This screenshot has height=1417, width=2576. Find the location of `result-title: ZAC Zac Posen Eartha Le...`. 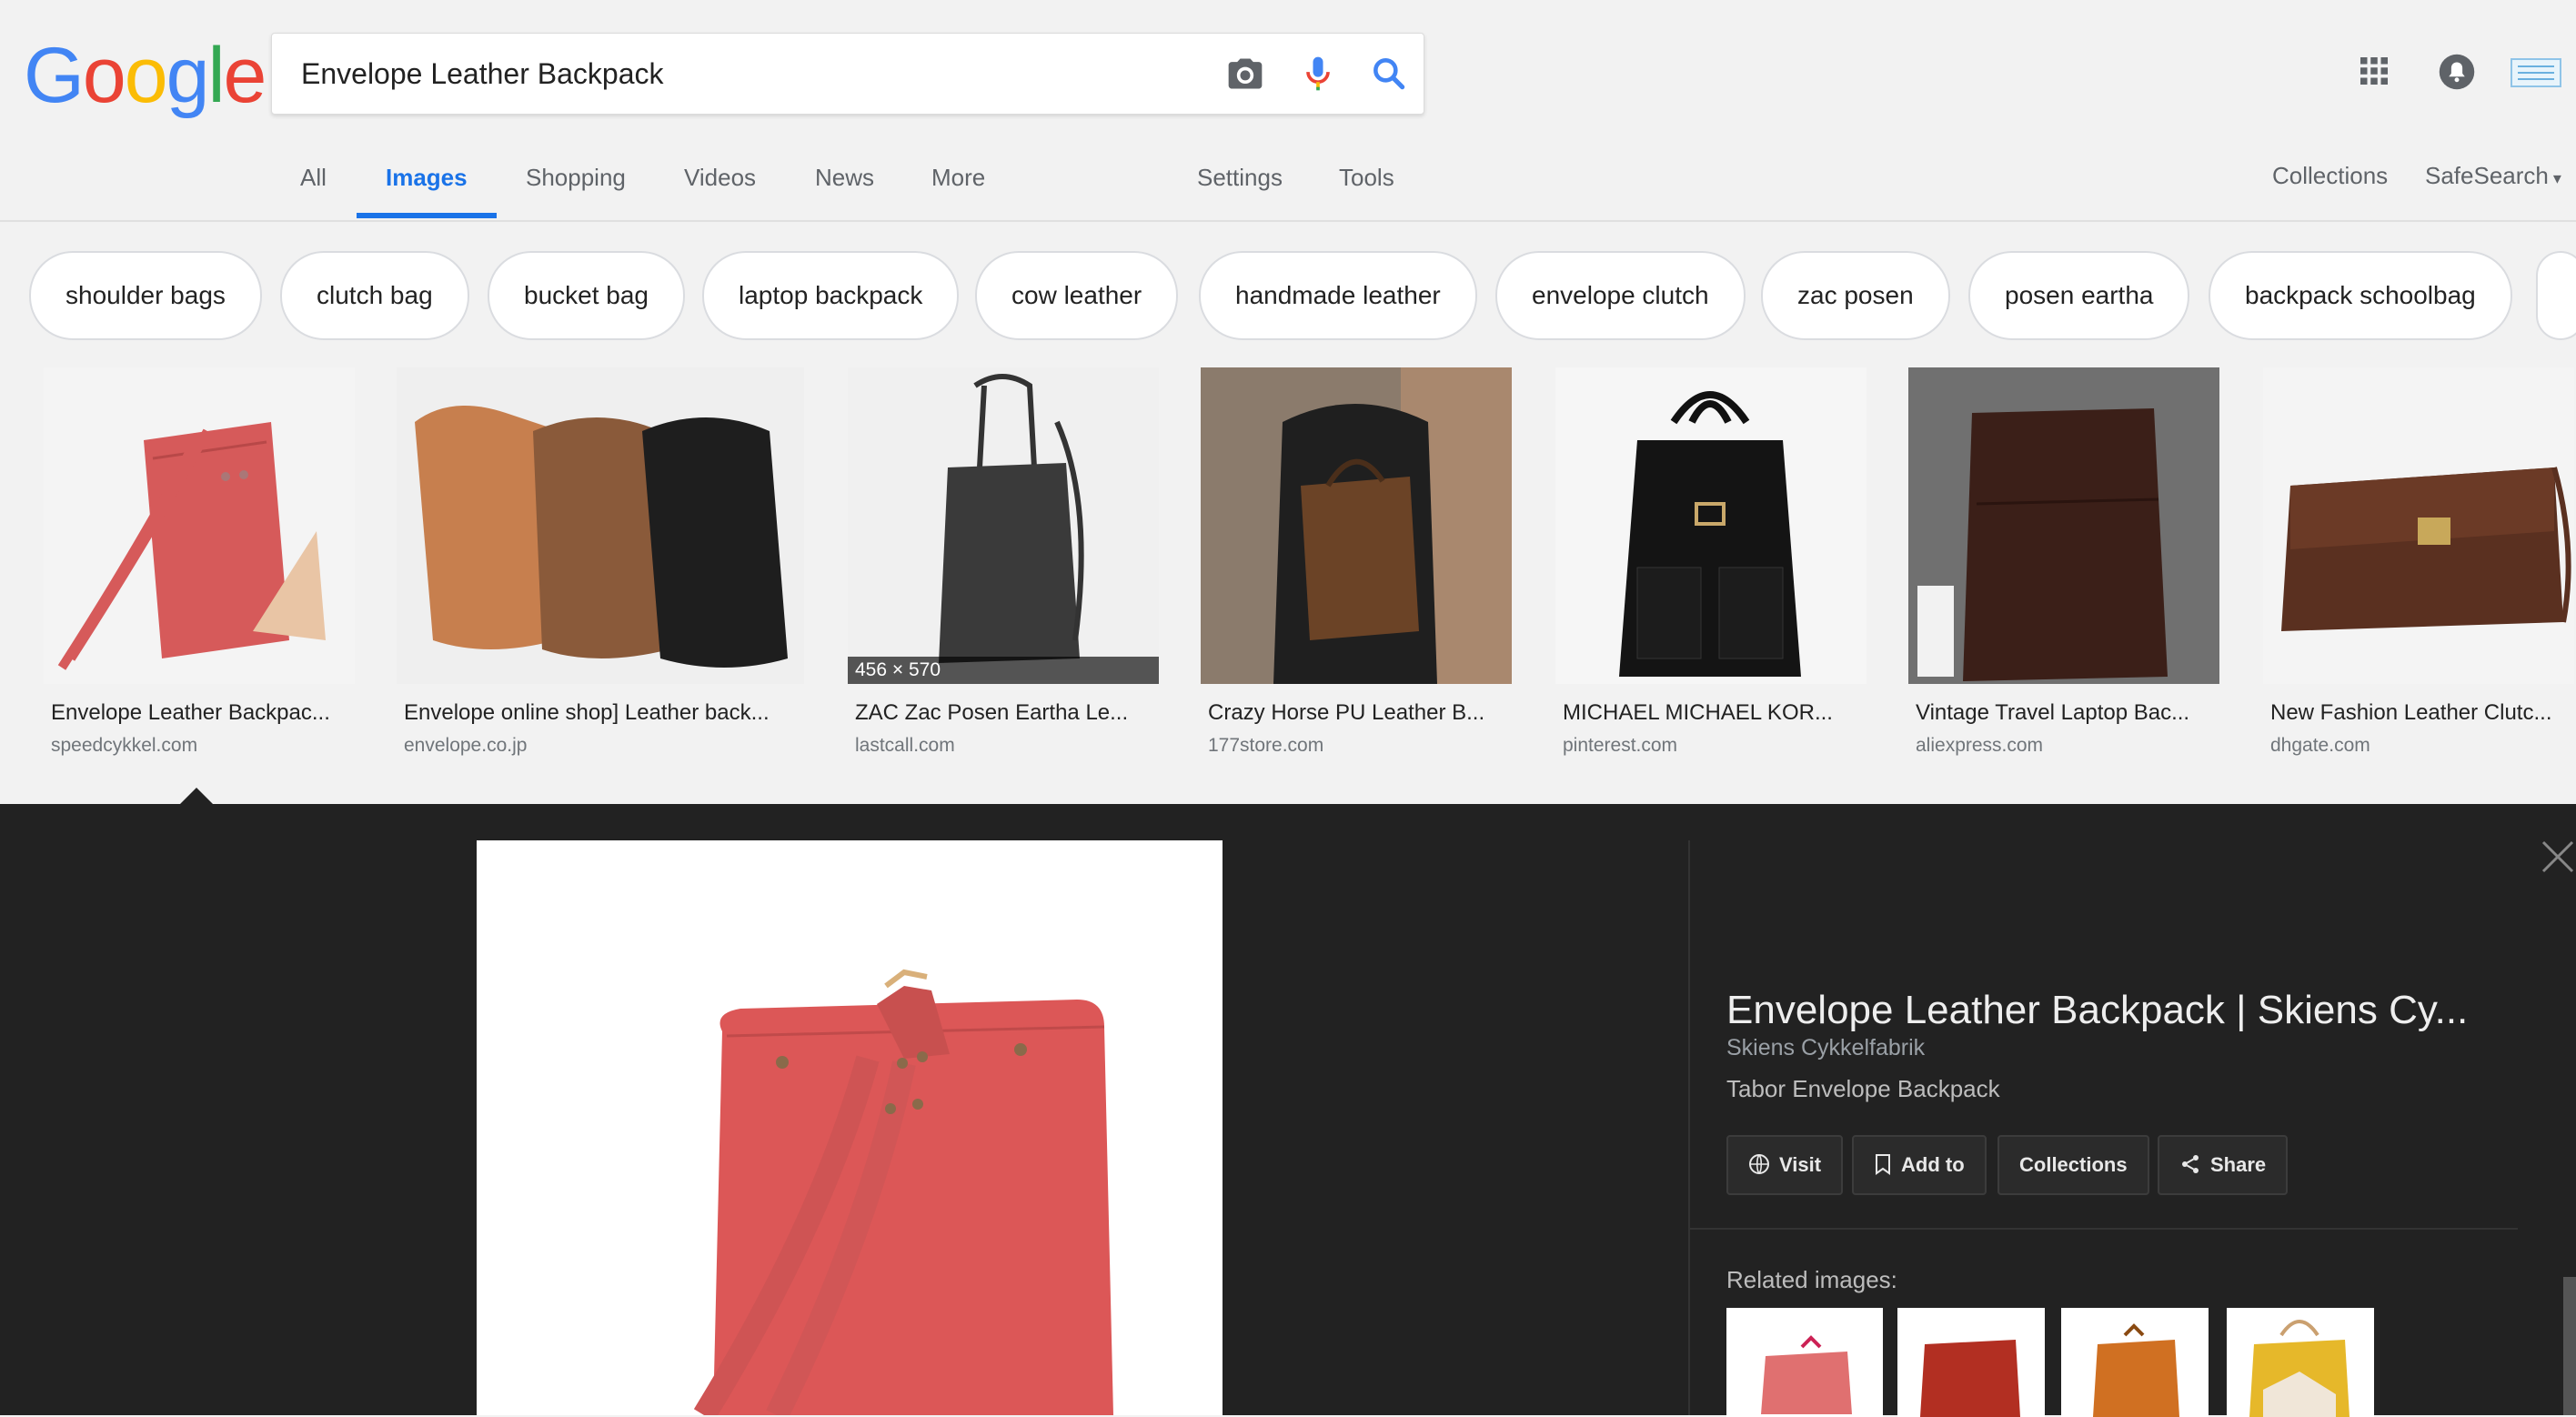

result-title: ZAC Zac Posen Eartha Le... is located at coordinates (1006, 713).